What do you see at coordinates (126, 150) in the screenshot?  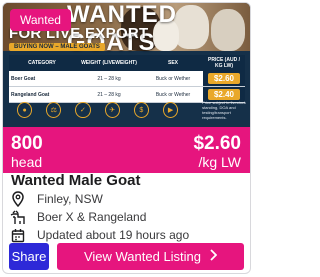 I see `price-summary-bar: 800 head $2.60 /kg LW` at bounding box center [126, 150].